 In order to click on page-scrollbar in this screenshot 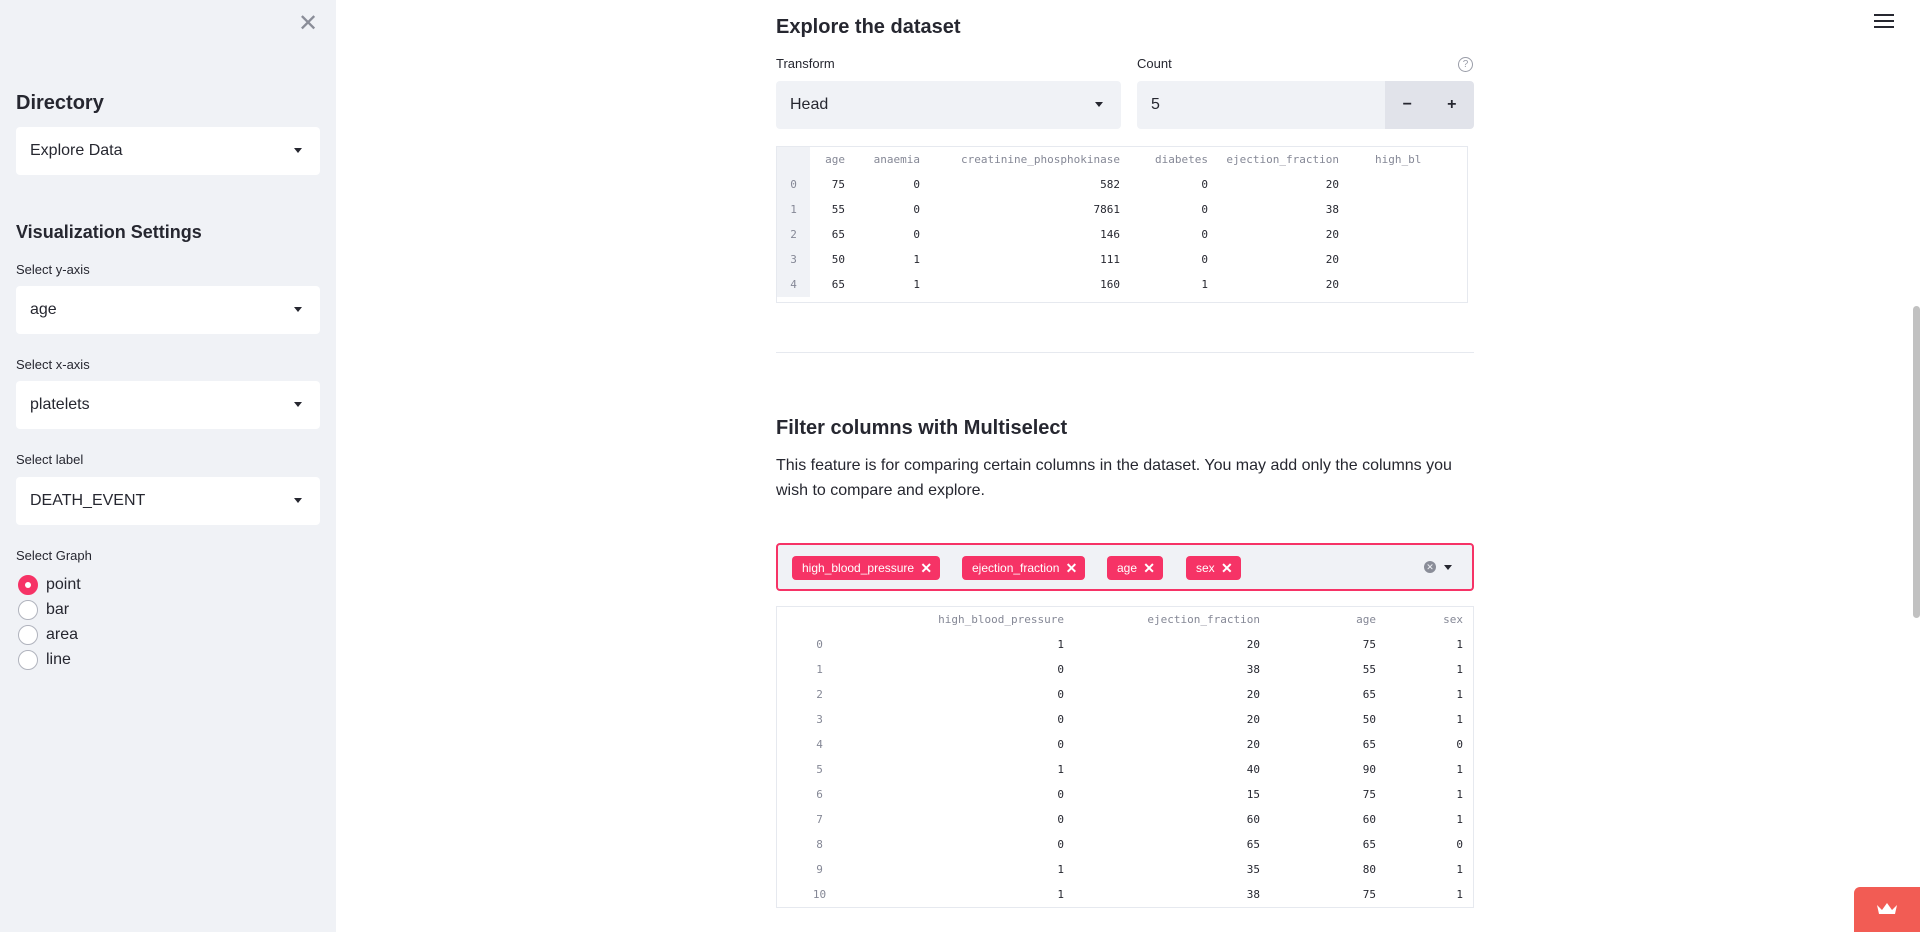, I will do `click(1916, 462)`.